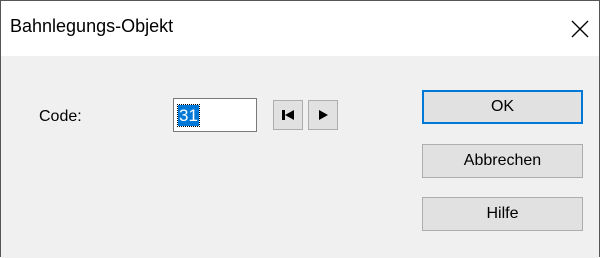 Image resolution: width=602 pixels, height=258 pixels. Describe the element at coordinates (502, 214) in the screenshot. I see `help-button: Hilfe` at that location.